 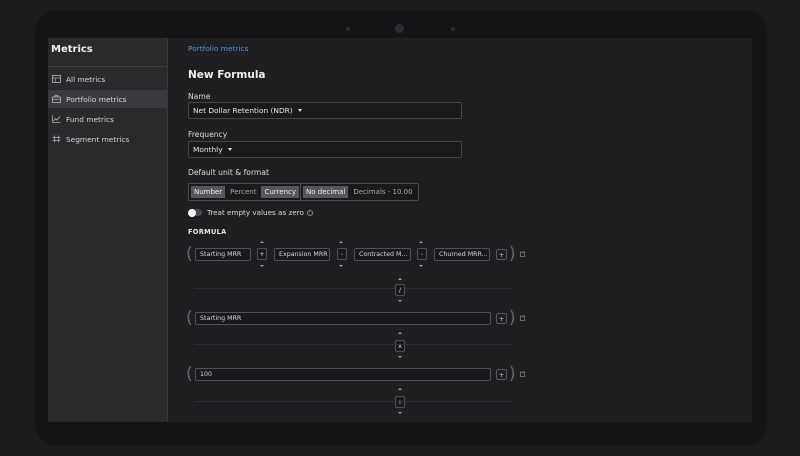 I want to click on formula-term-expansion-mrr: Expansion MRR, so click(x=302, y=254).